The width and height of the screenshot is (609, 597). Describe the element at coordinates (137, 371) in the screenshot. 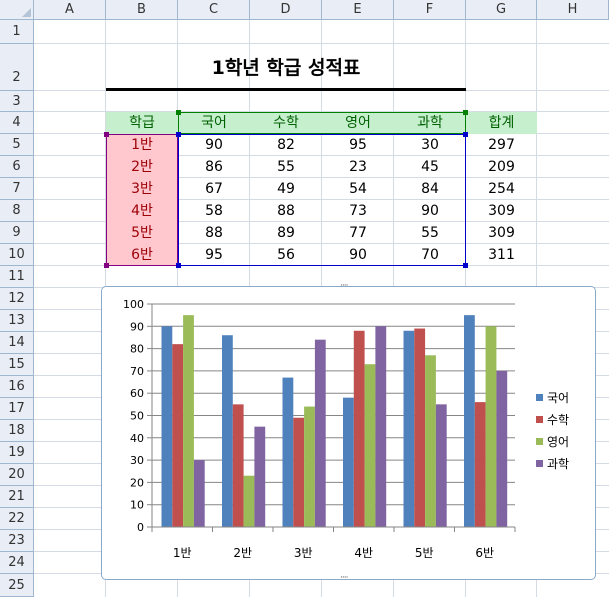

I see `y-tick-label: 70` at that location.